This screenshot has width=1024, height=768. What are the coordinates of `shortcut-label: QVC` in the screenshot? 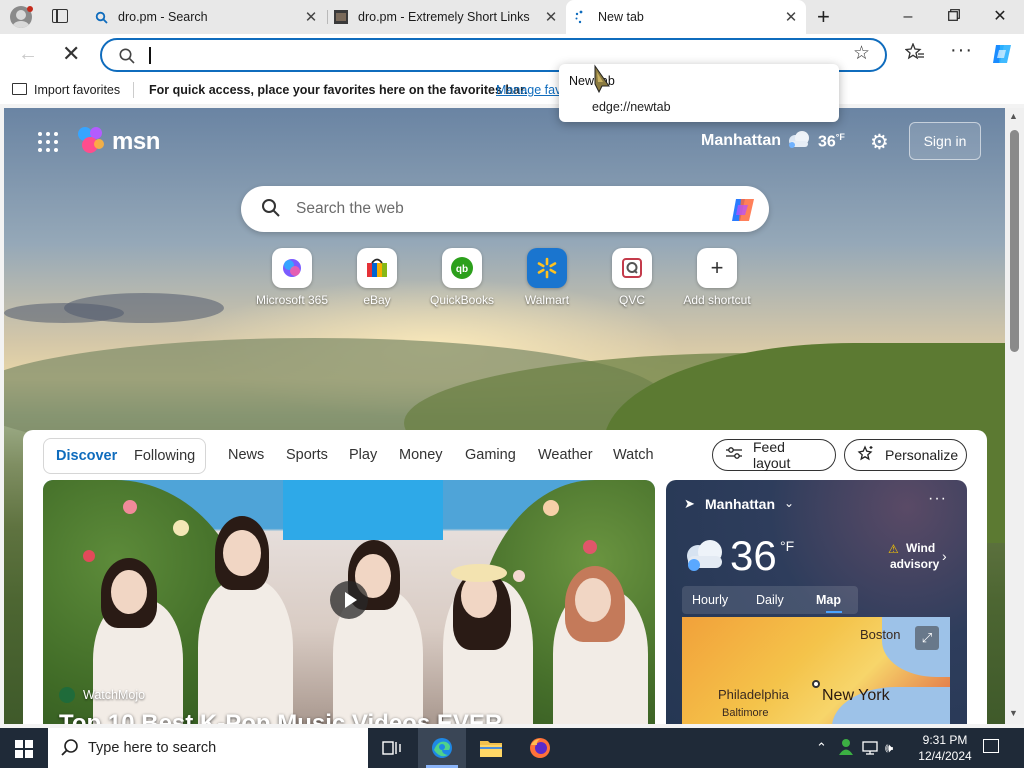 It's located at (631, 300).